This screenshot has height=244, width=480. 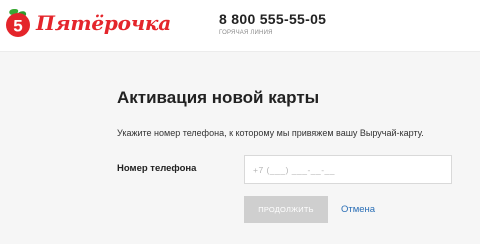 I want to click on pyaterochka-logo-icon: 5, so click(x=18, y=23).